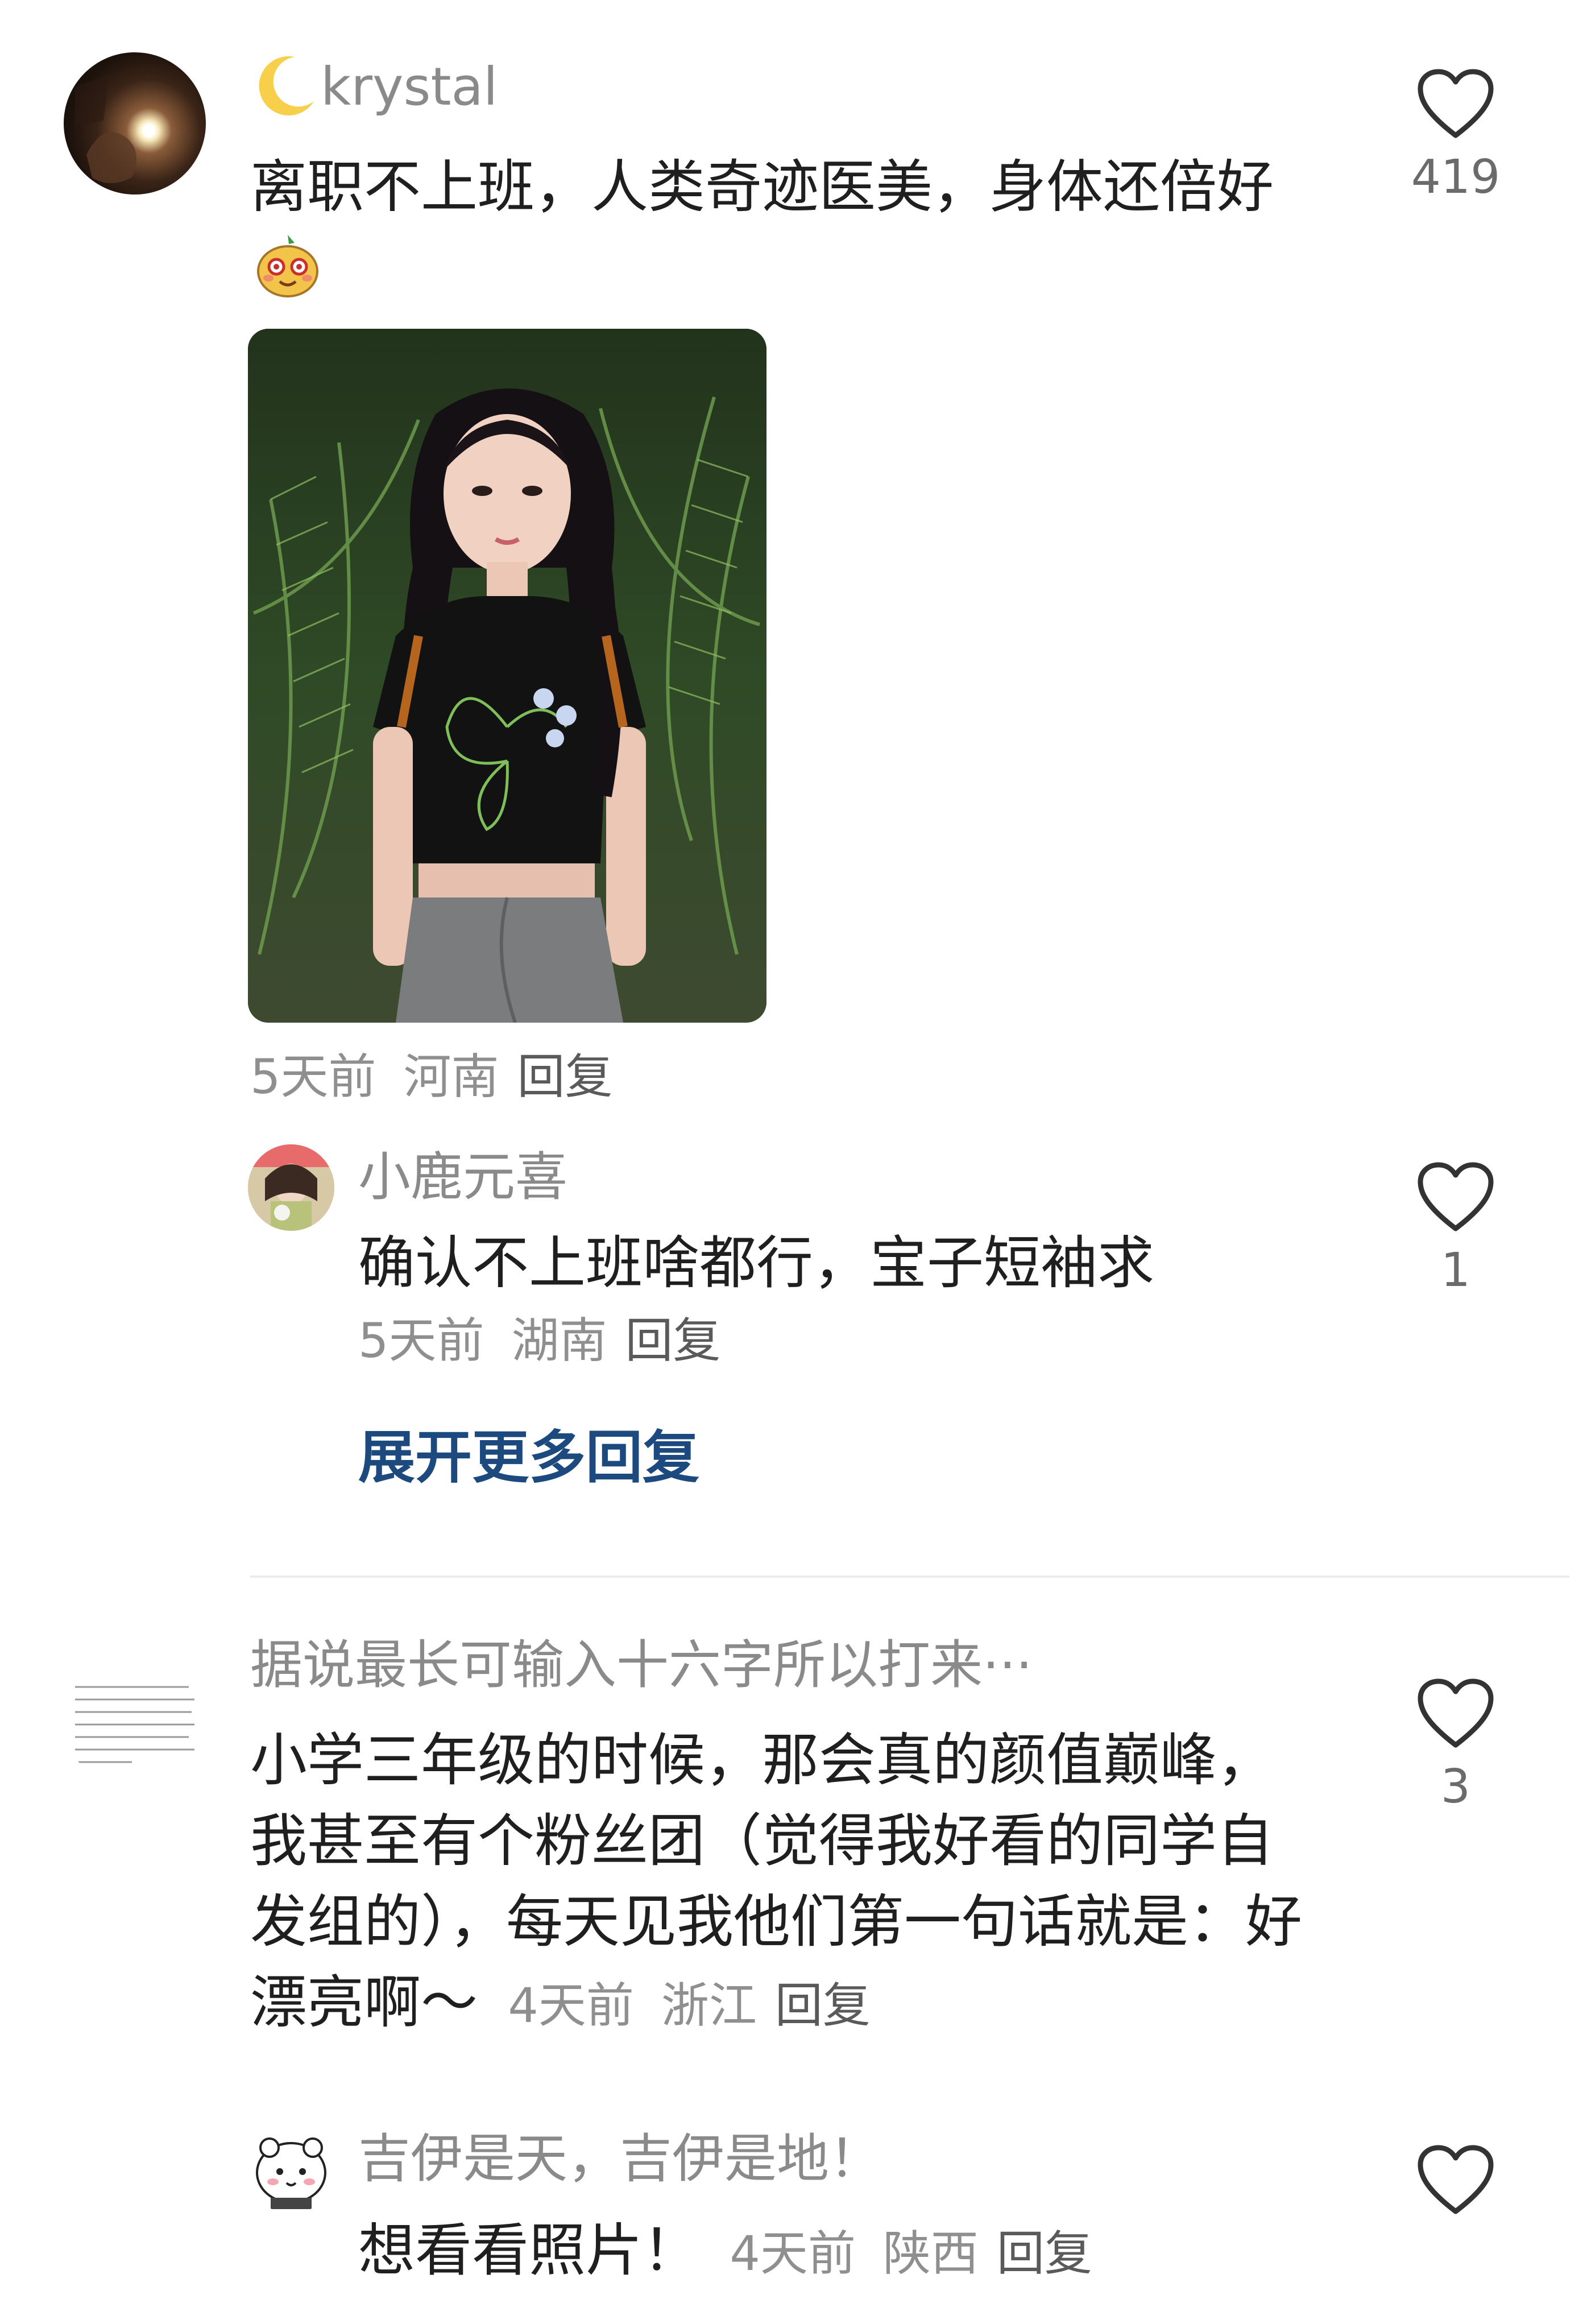 Image resolution: width=1587 pixels, height=2324 pixels. I want to click on like-count: 1, so click(1456, 1270).